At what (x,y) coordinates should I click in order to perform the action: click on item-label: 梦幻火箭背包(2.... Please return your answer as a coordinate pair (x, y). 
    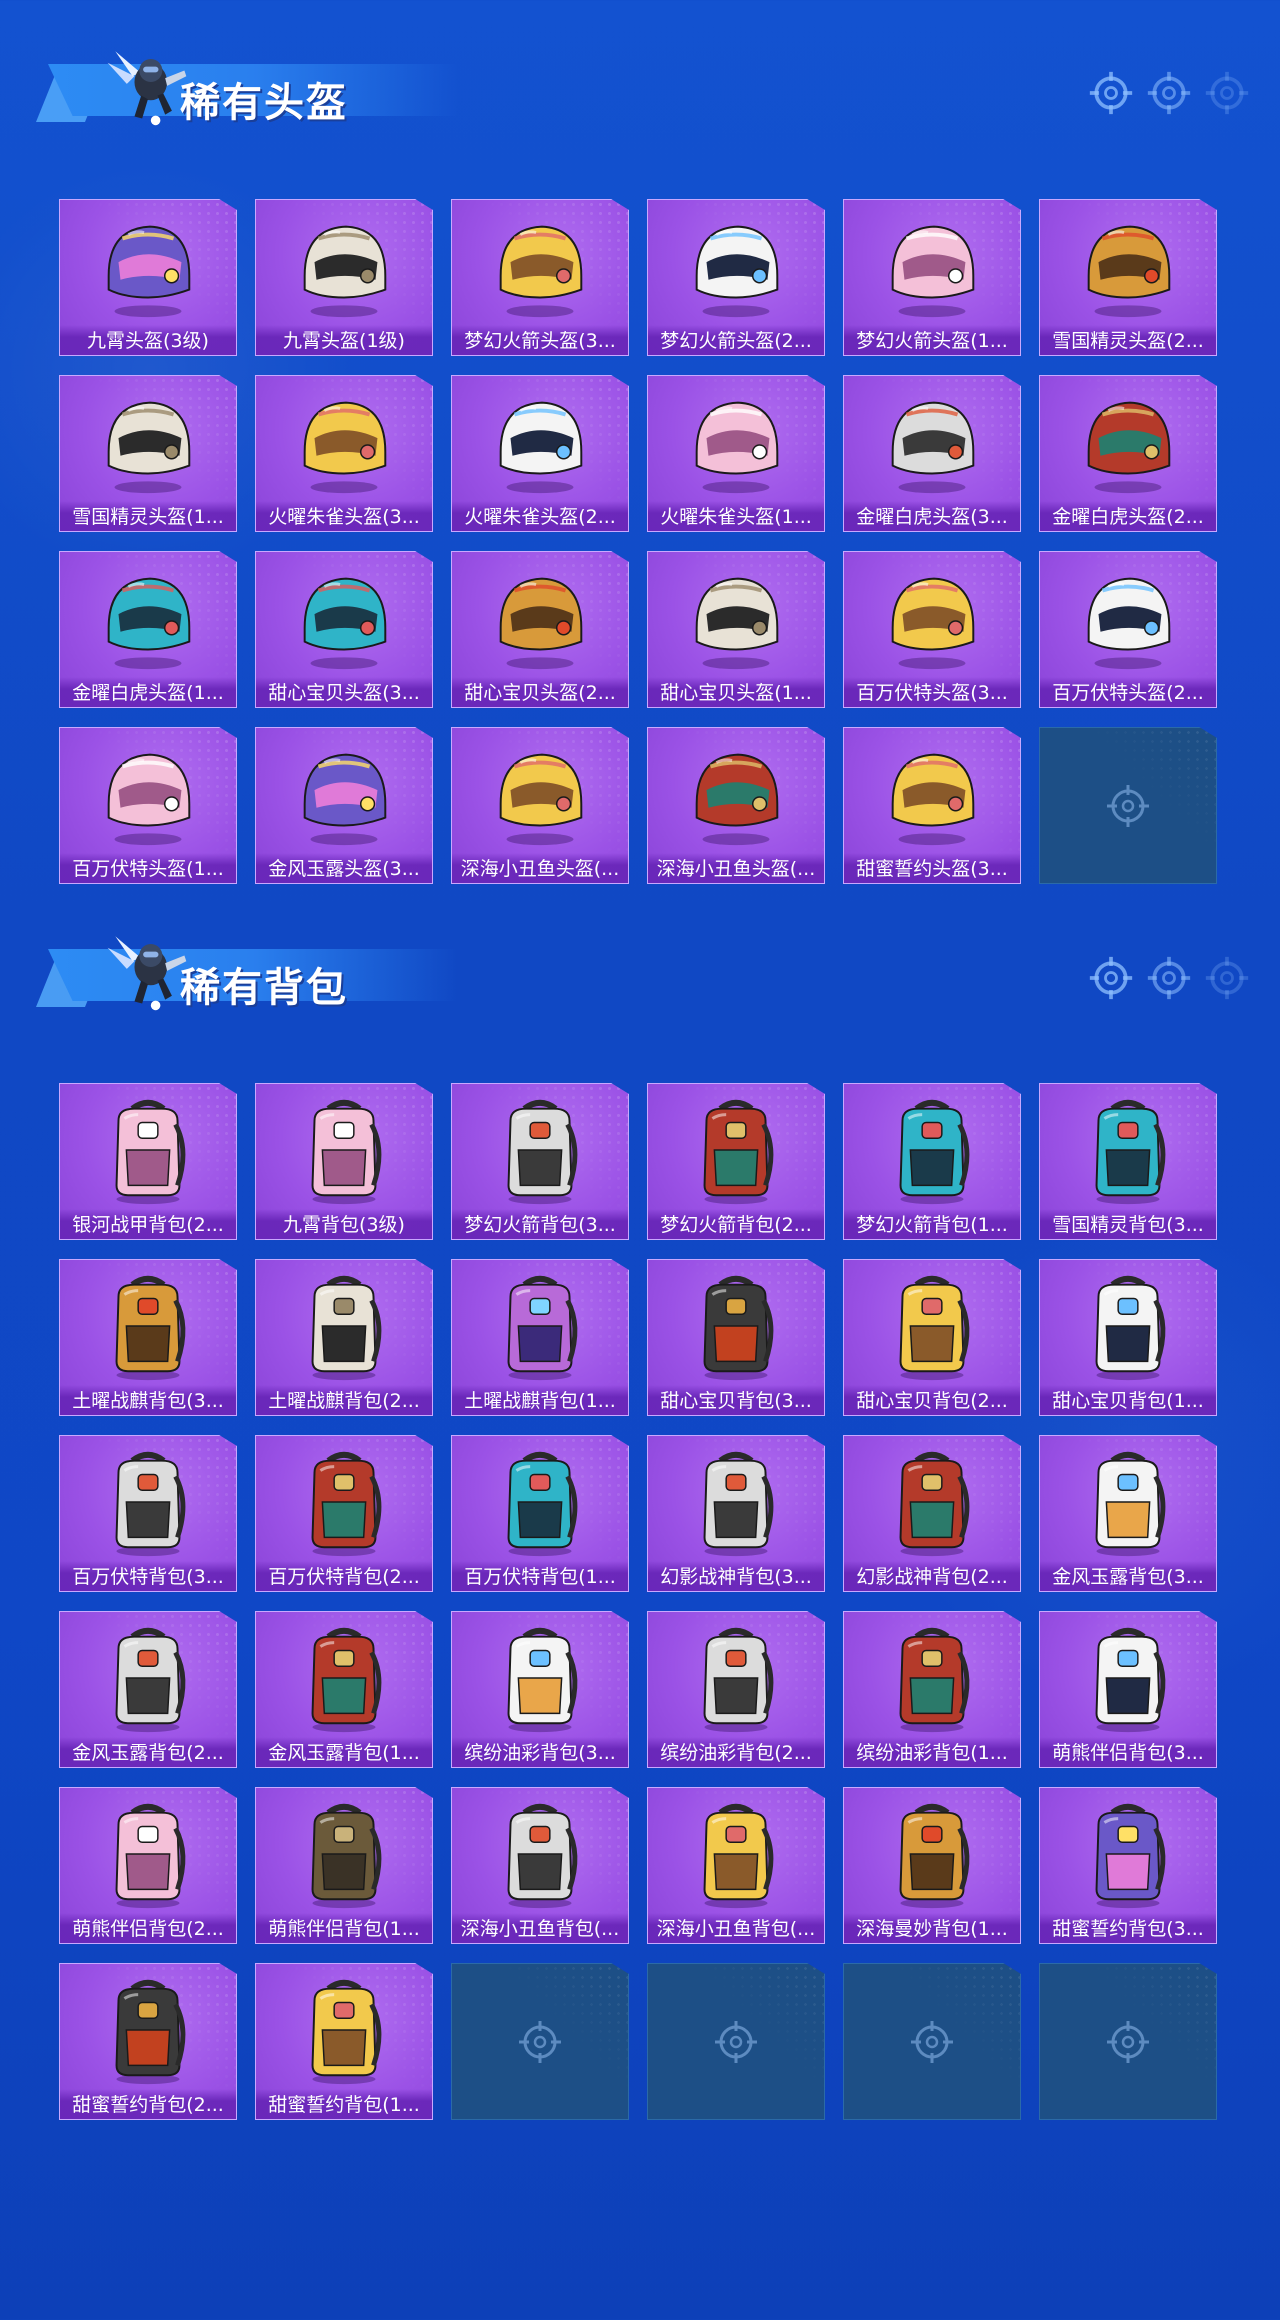
    Looking at the image, I should click on (736, 1224).